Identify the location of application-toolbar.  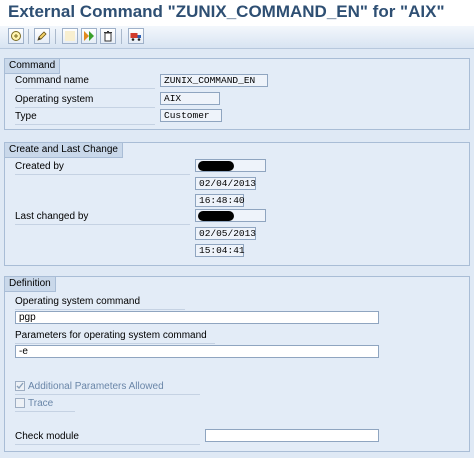
(237, 37).